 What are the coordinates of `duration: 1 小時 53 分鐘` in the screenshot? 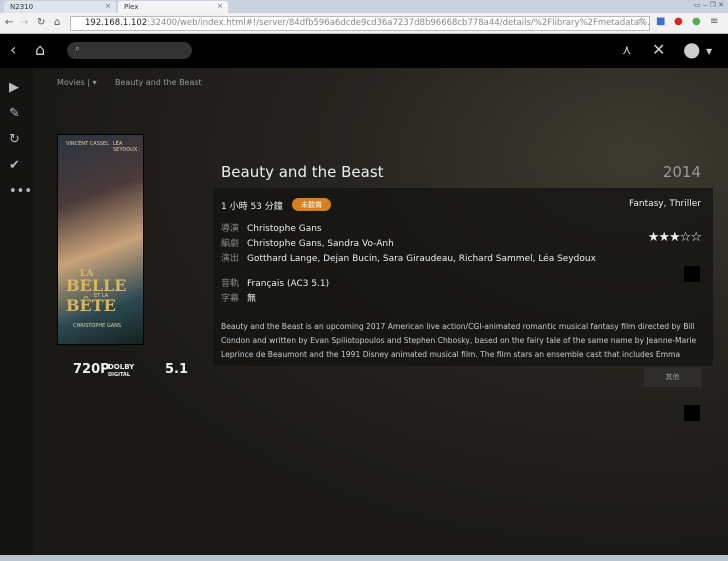 It's located at (252, 207).